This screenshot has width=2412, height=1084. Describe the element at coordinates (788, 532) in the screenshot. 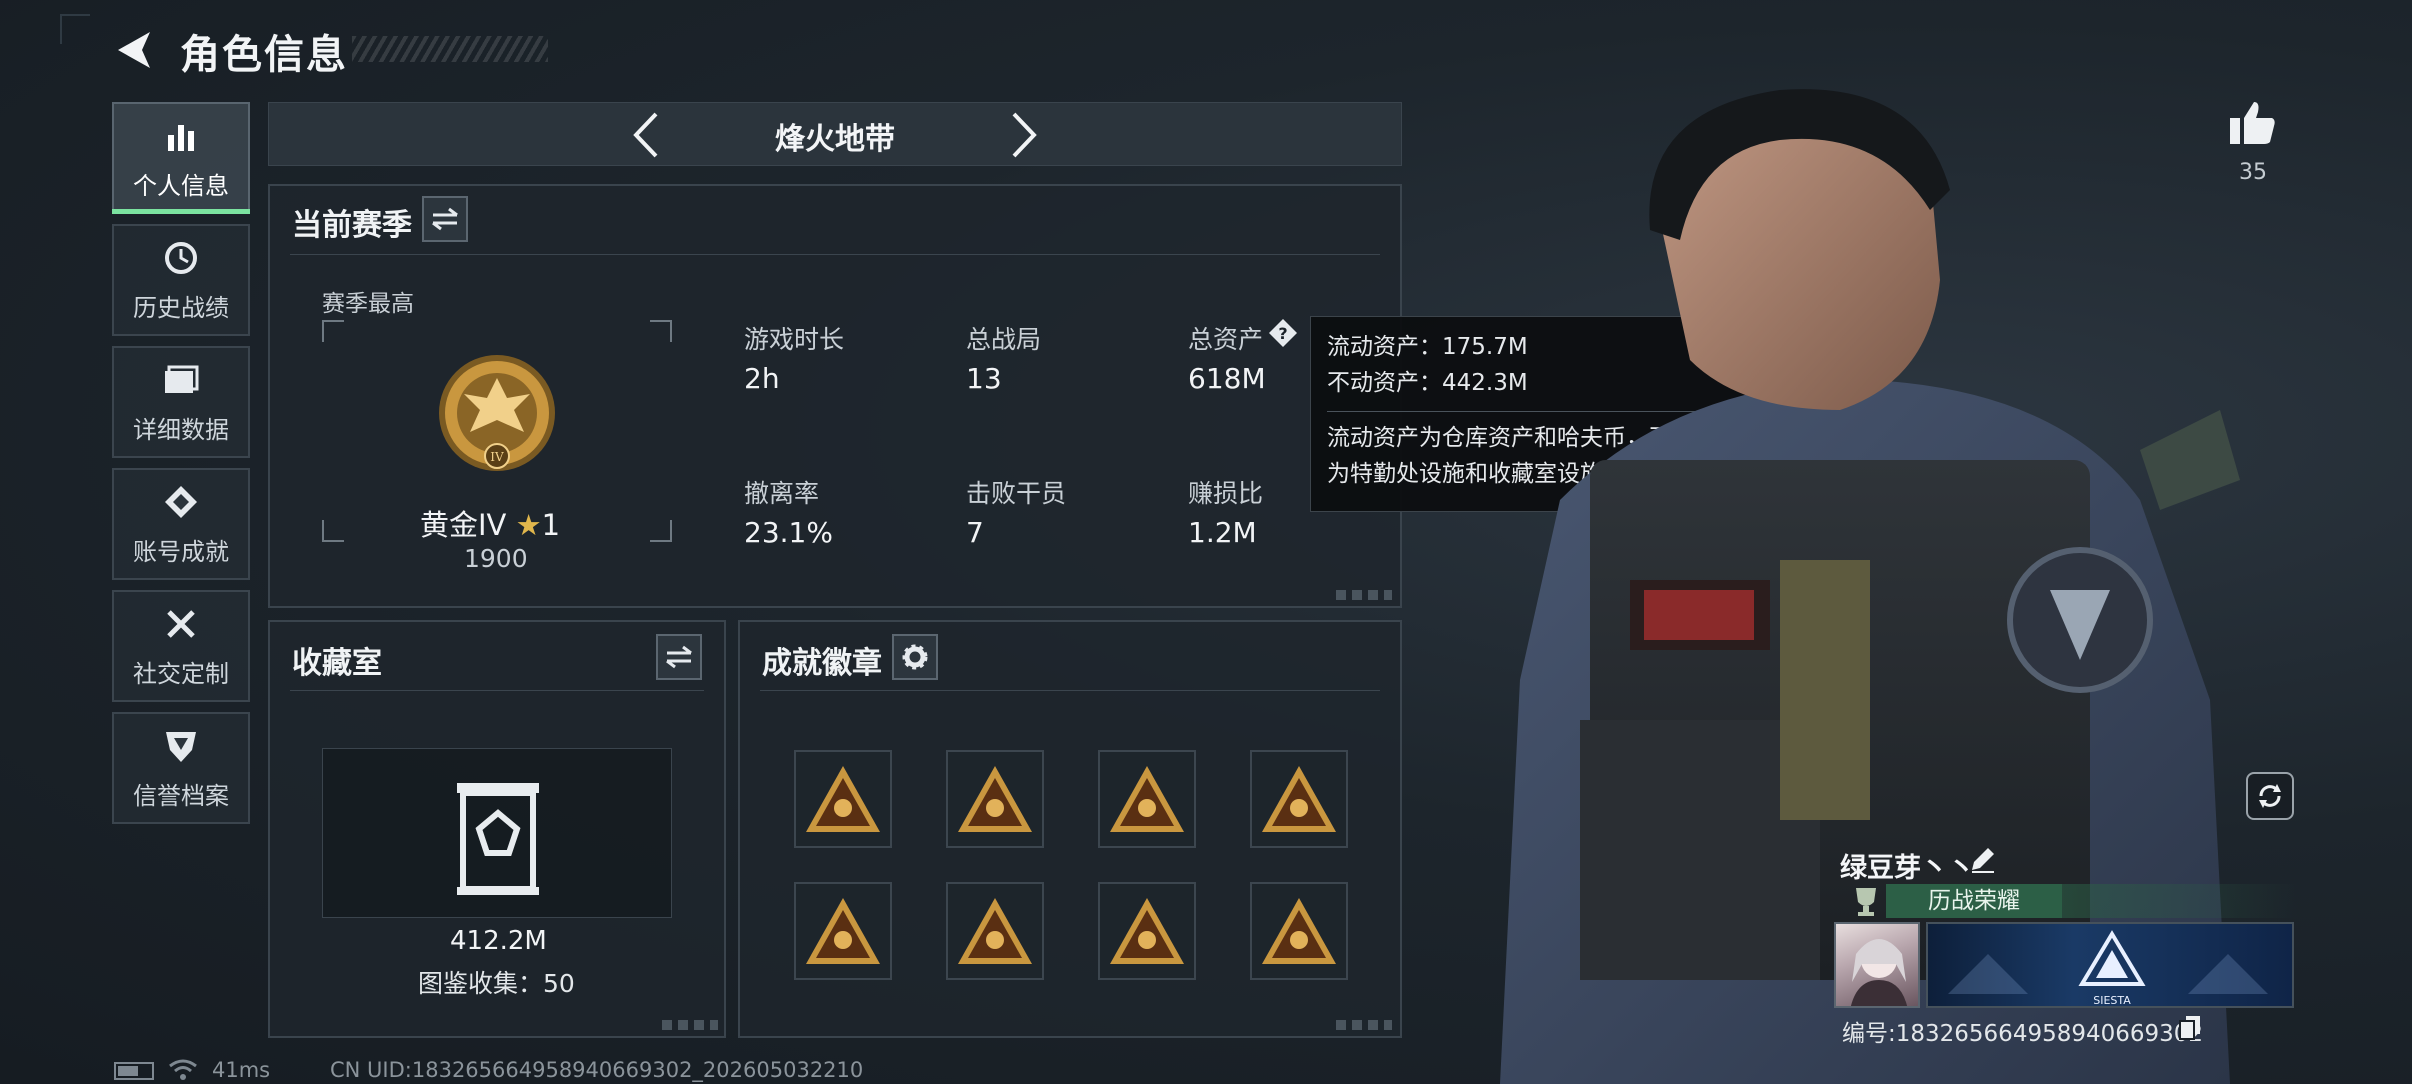

I see `stat-value: 23.1%` at that location.